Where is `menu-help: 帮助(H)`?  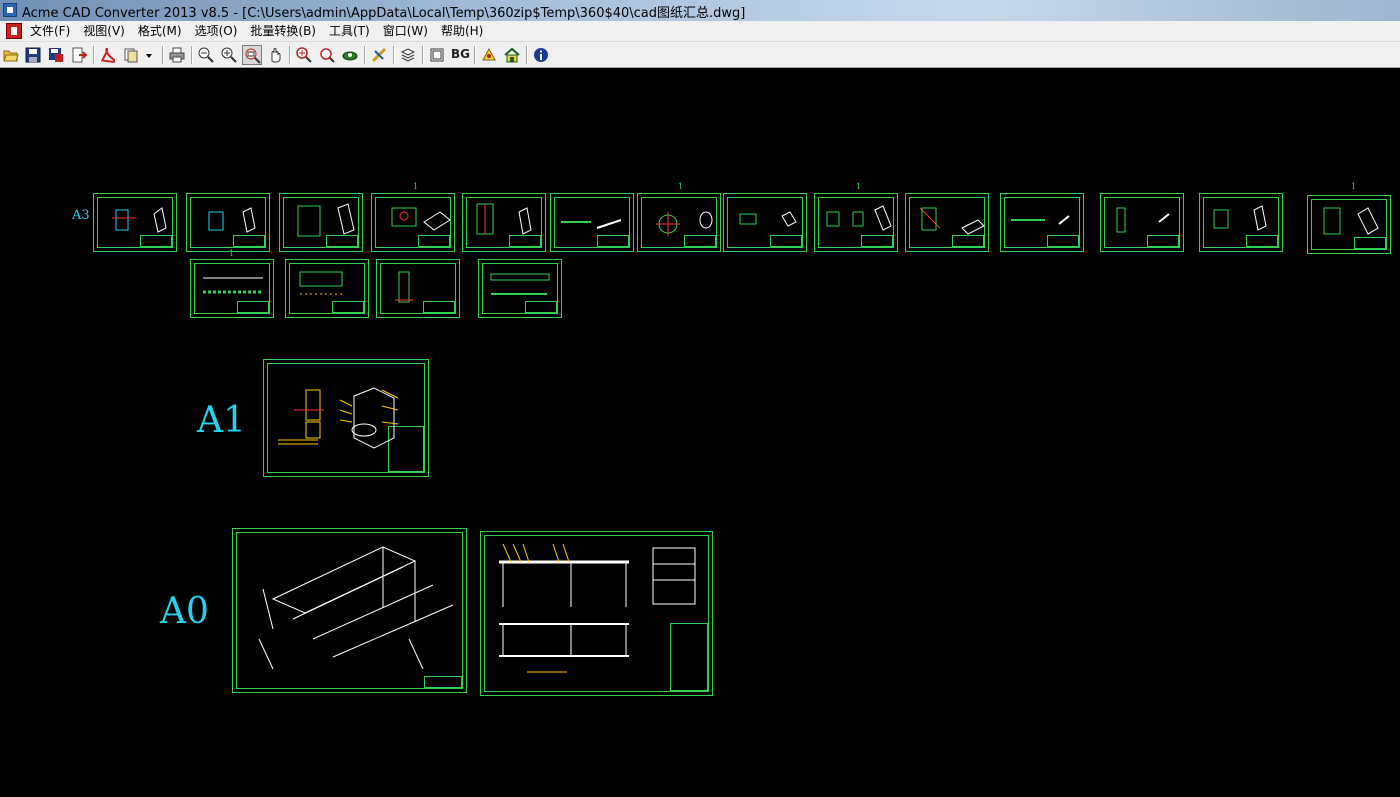
menu-help: 帮助(H) is located at coordinates (464, 31).